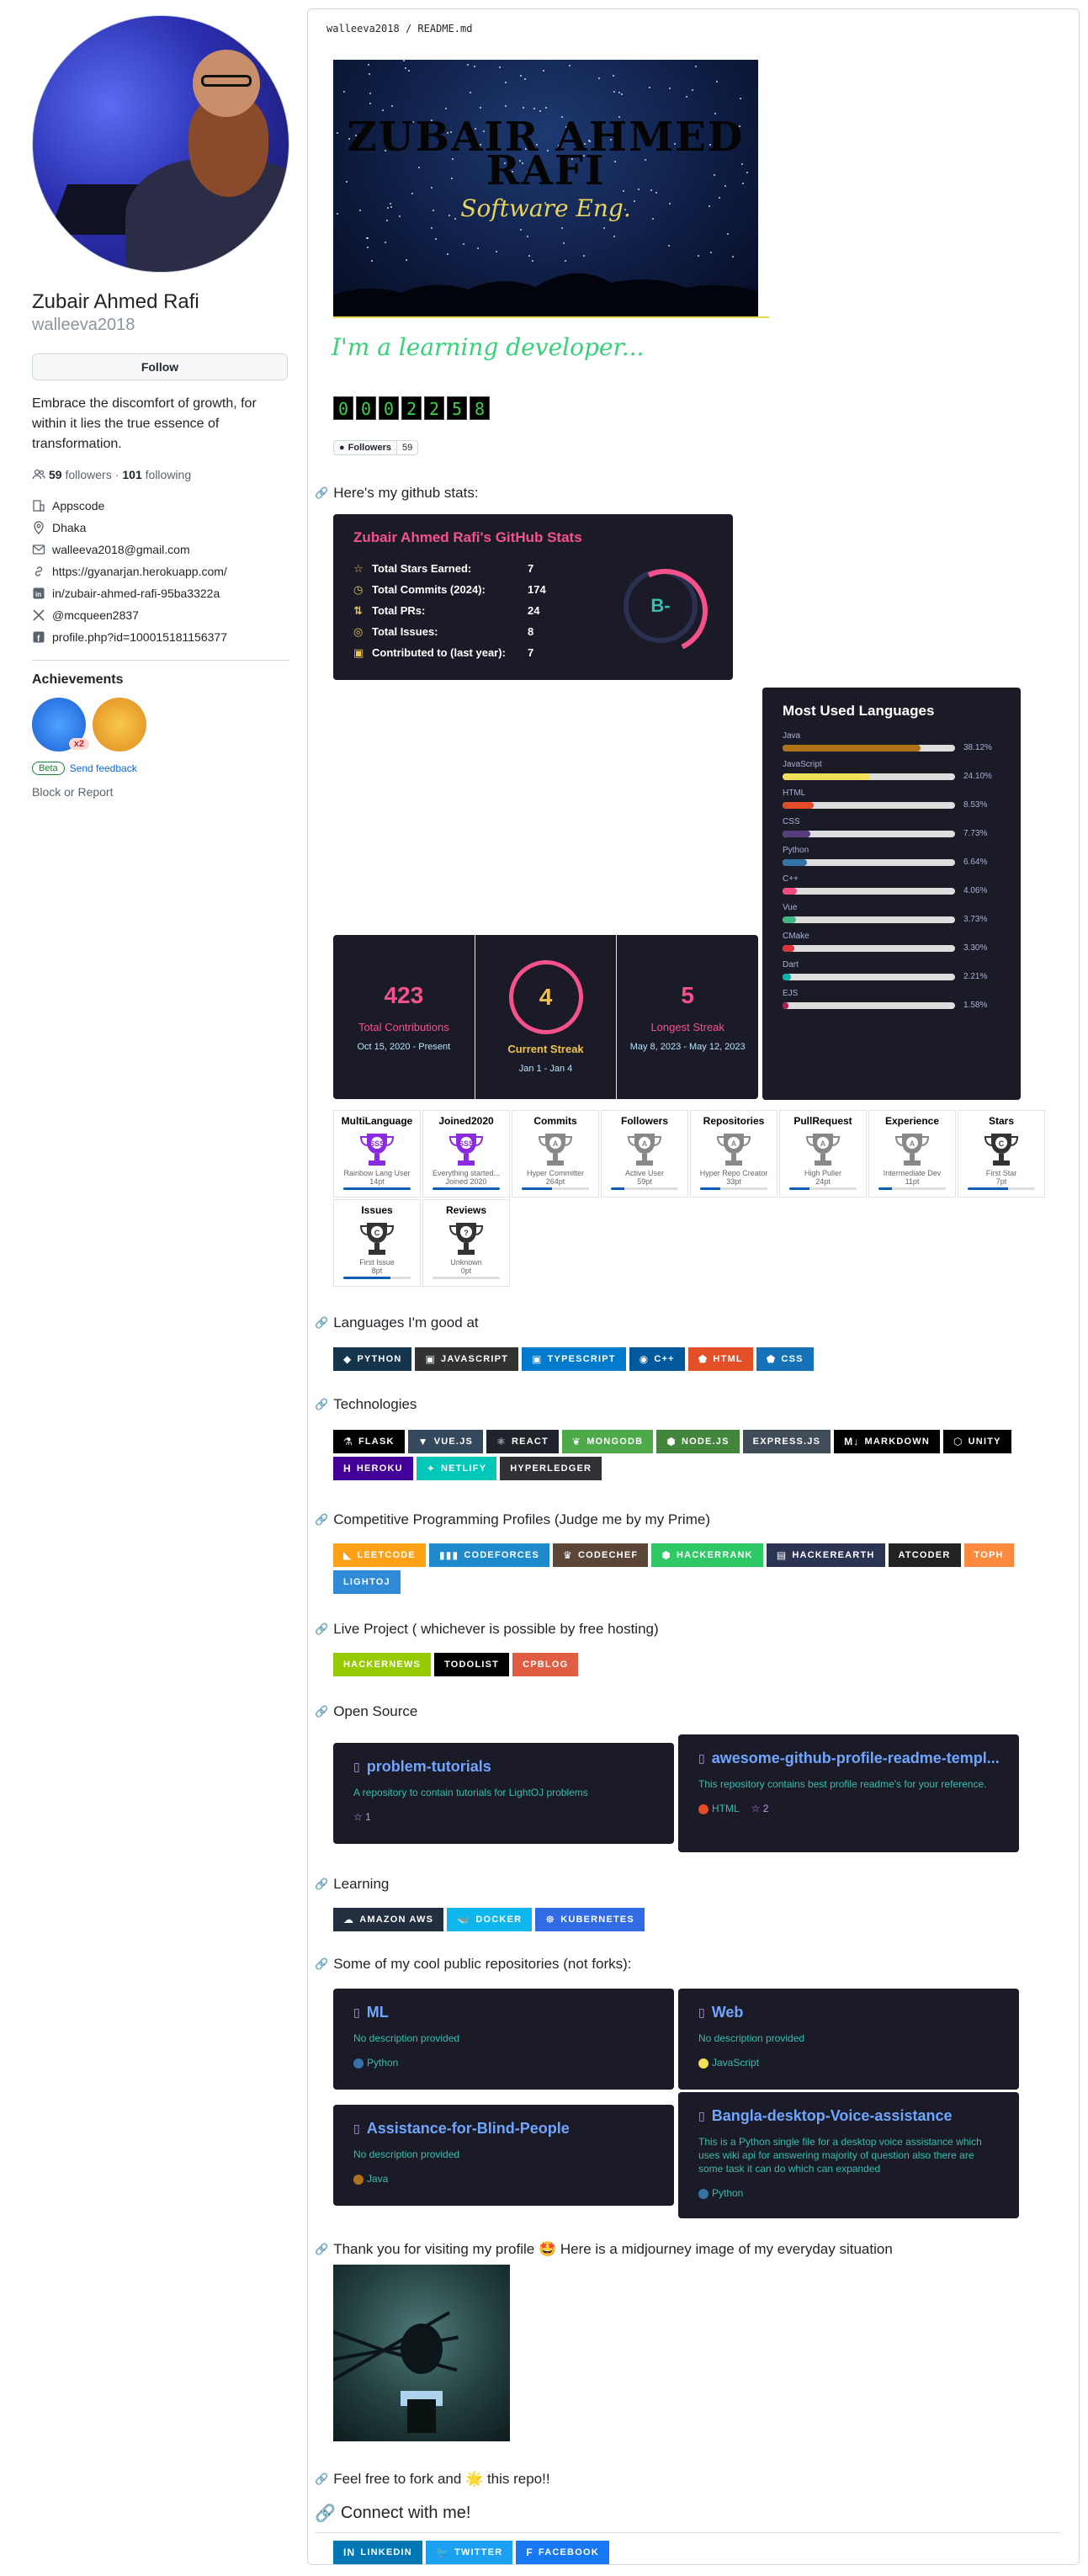  What do you see at coordinates (457, 1469) in the screenshot?
I see `badge-netlify: ✦ Netlify` at bounding box center [457, 1469].